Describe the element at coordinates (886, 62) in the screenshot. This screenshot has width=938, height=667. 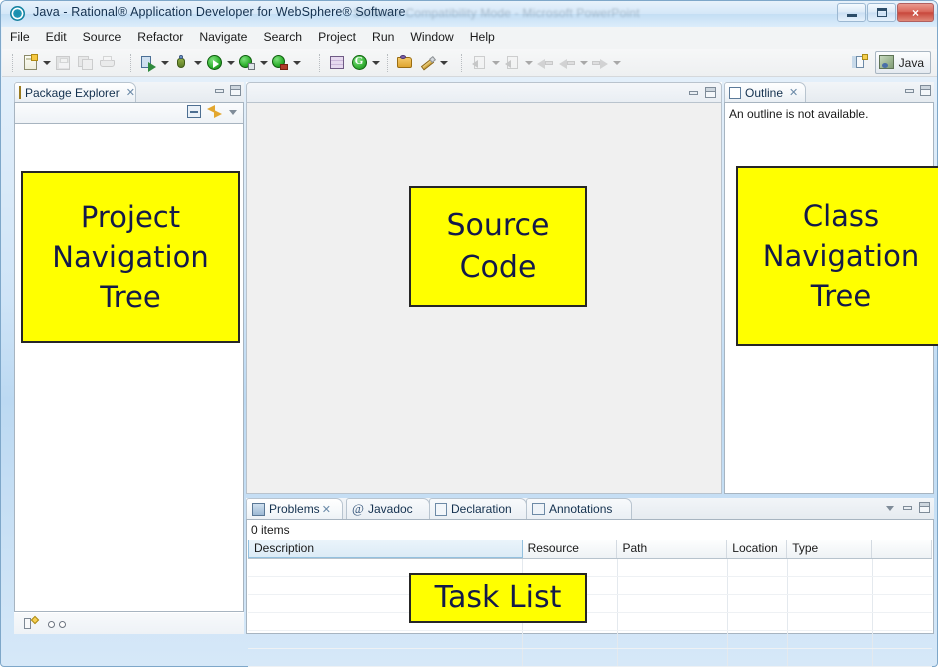
I see `java-perspective-icon` at that location.